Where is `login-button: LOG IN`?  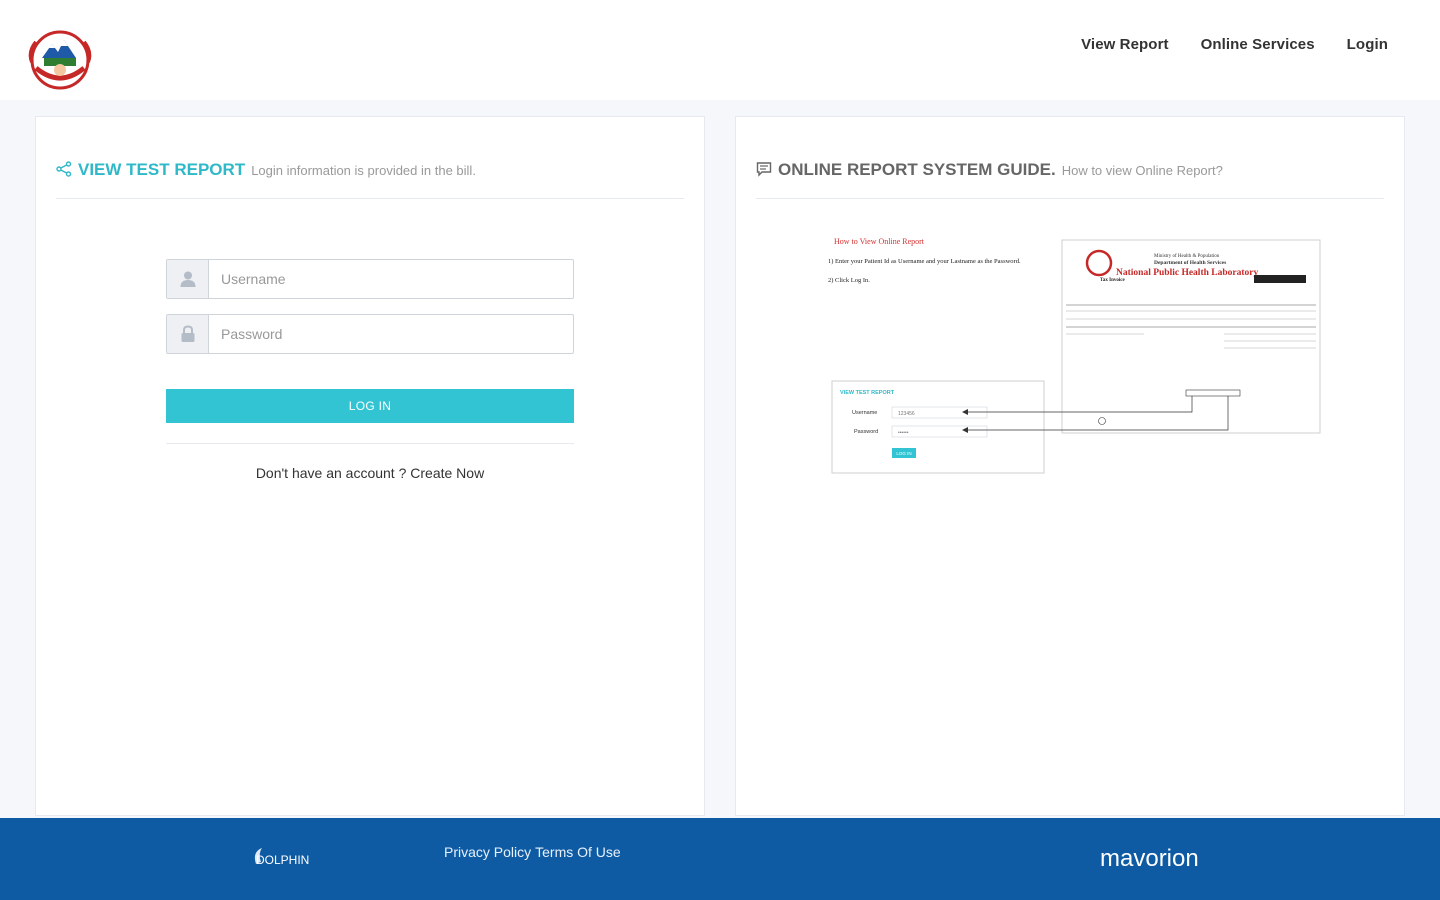 login-button: LOG IN is located at coordinates (370, 406).